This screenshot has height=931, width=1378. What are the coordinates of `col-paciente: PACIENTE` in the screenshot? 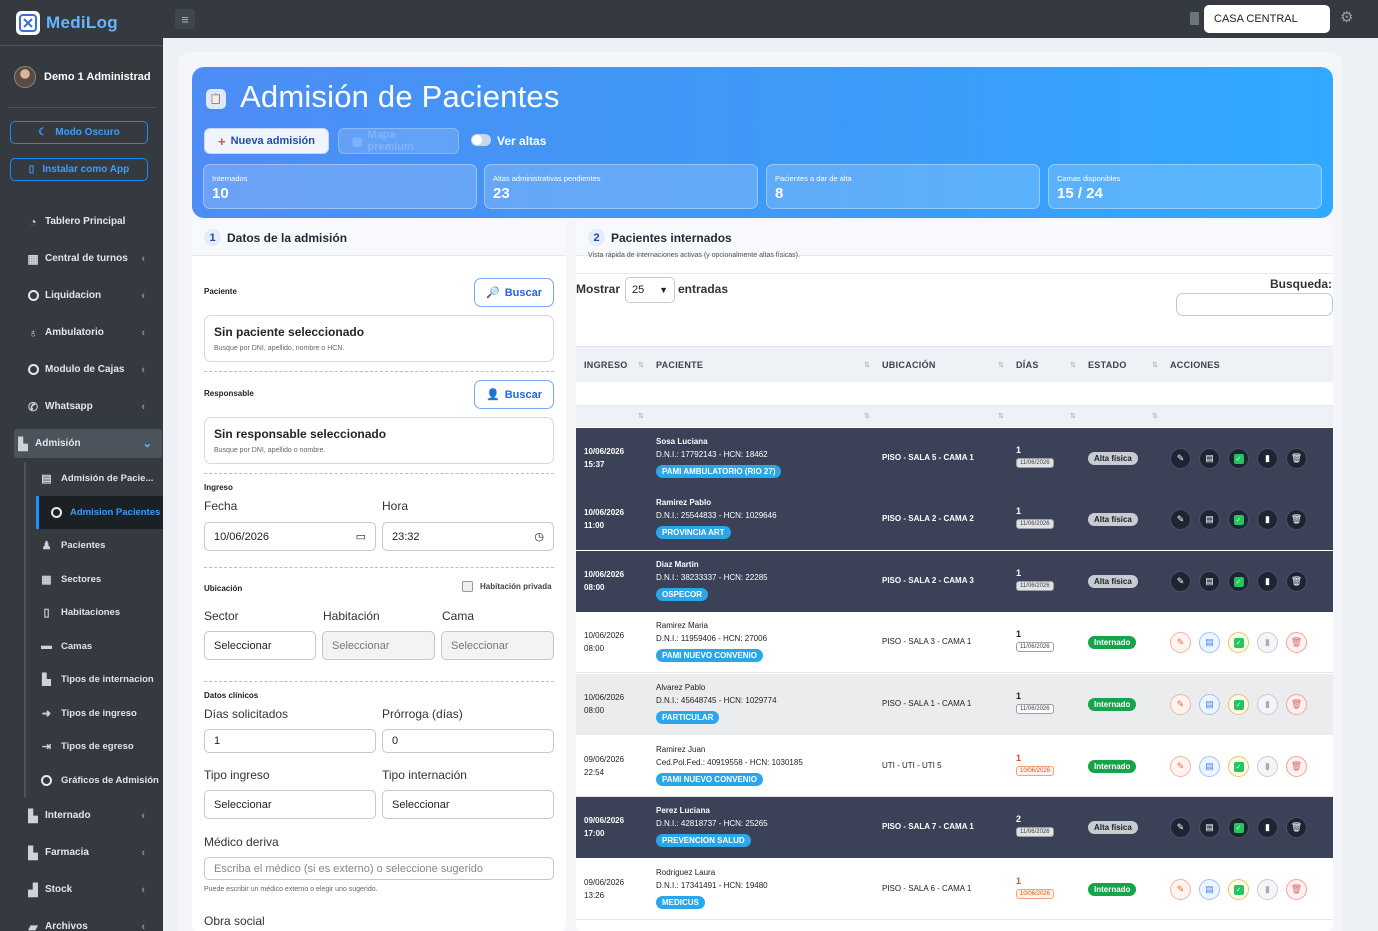 It's located at (679, 365).